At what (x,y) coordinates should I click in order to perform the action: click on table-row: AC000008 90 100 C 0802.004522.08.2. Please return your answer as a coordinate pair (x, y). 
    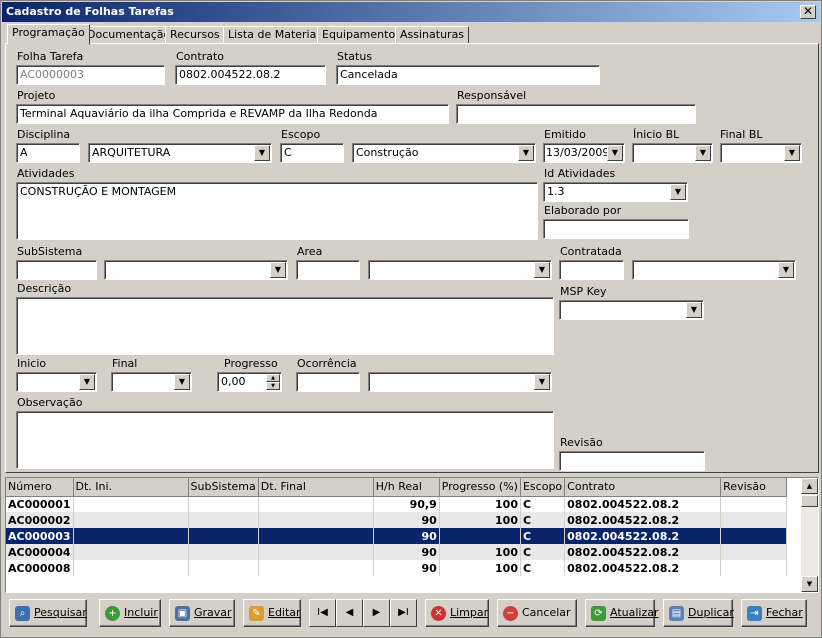
    Looking at the image, I should click on (397, 568).